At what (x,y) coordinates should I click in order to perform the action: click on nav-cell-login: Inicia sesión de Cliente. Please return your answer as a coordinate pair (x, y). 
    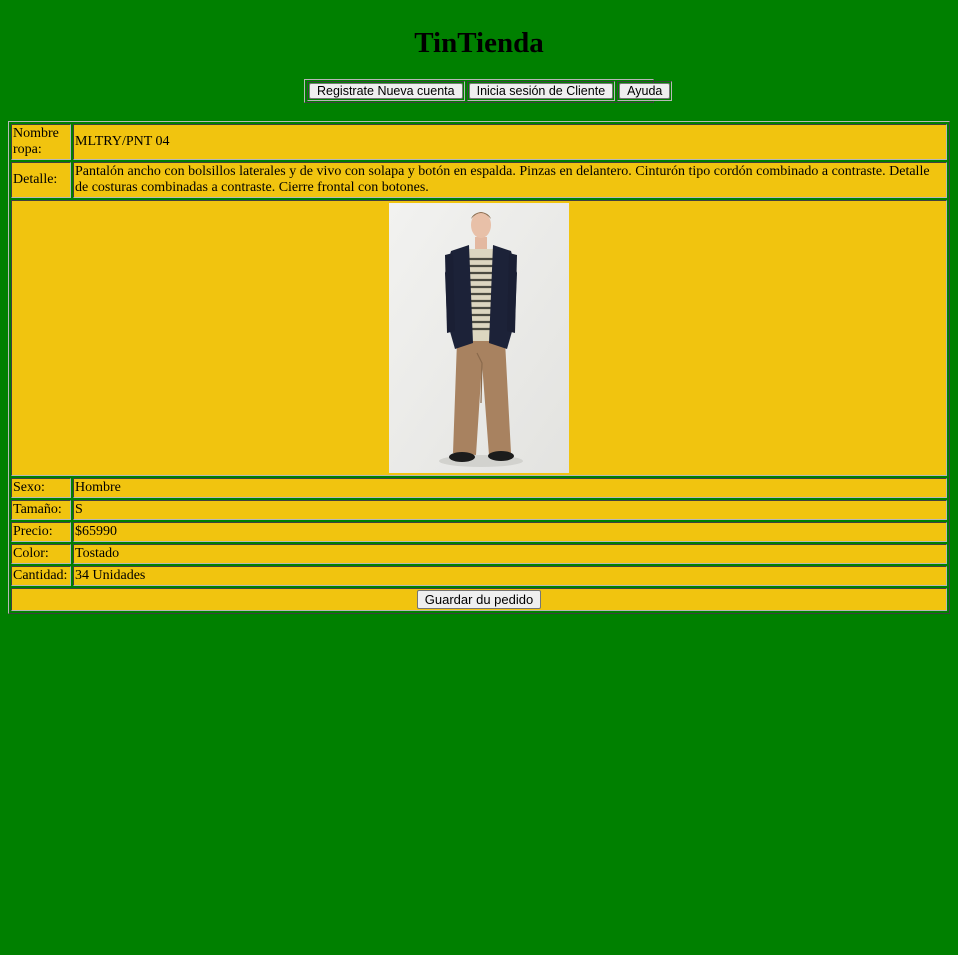
    Looking at the image, I should click on (541, 91).